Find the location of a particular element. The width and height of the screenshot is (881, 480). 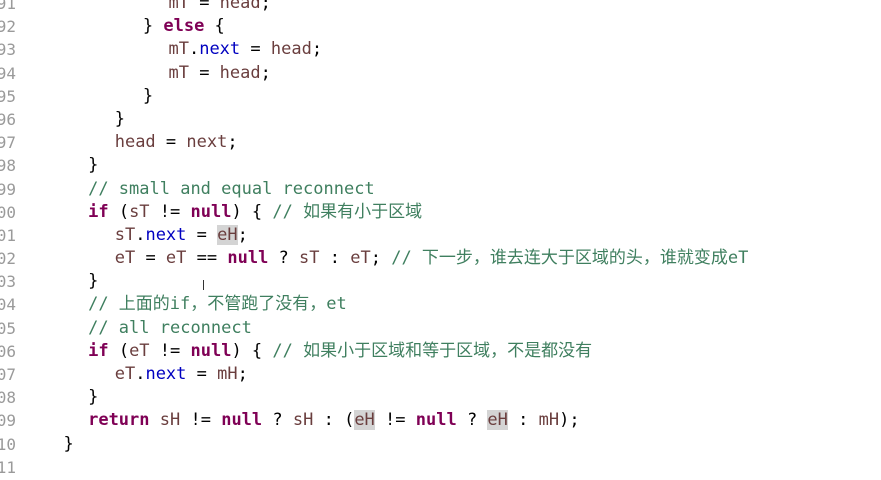

code-text: mT = head; is located at coordinates (219, 7).